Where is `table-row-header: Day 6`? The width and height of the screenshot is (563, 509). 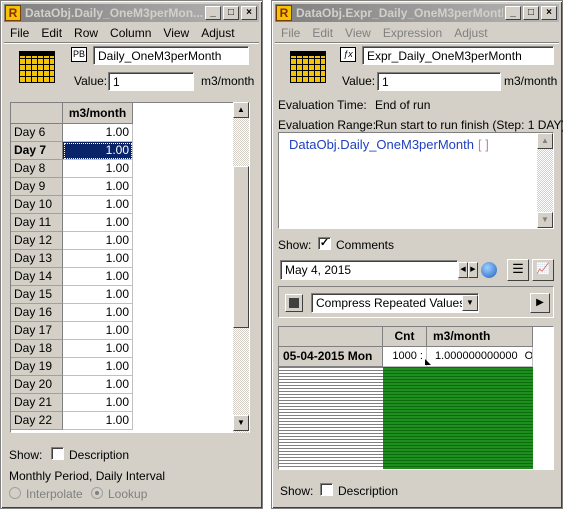
table-row-header: Day 6 is located at coordinates (37, 133).